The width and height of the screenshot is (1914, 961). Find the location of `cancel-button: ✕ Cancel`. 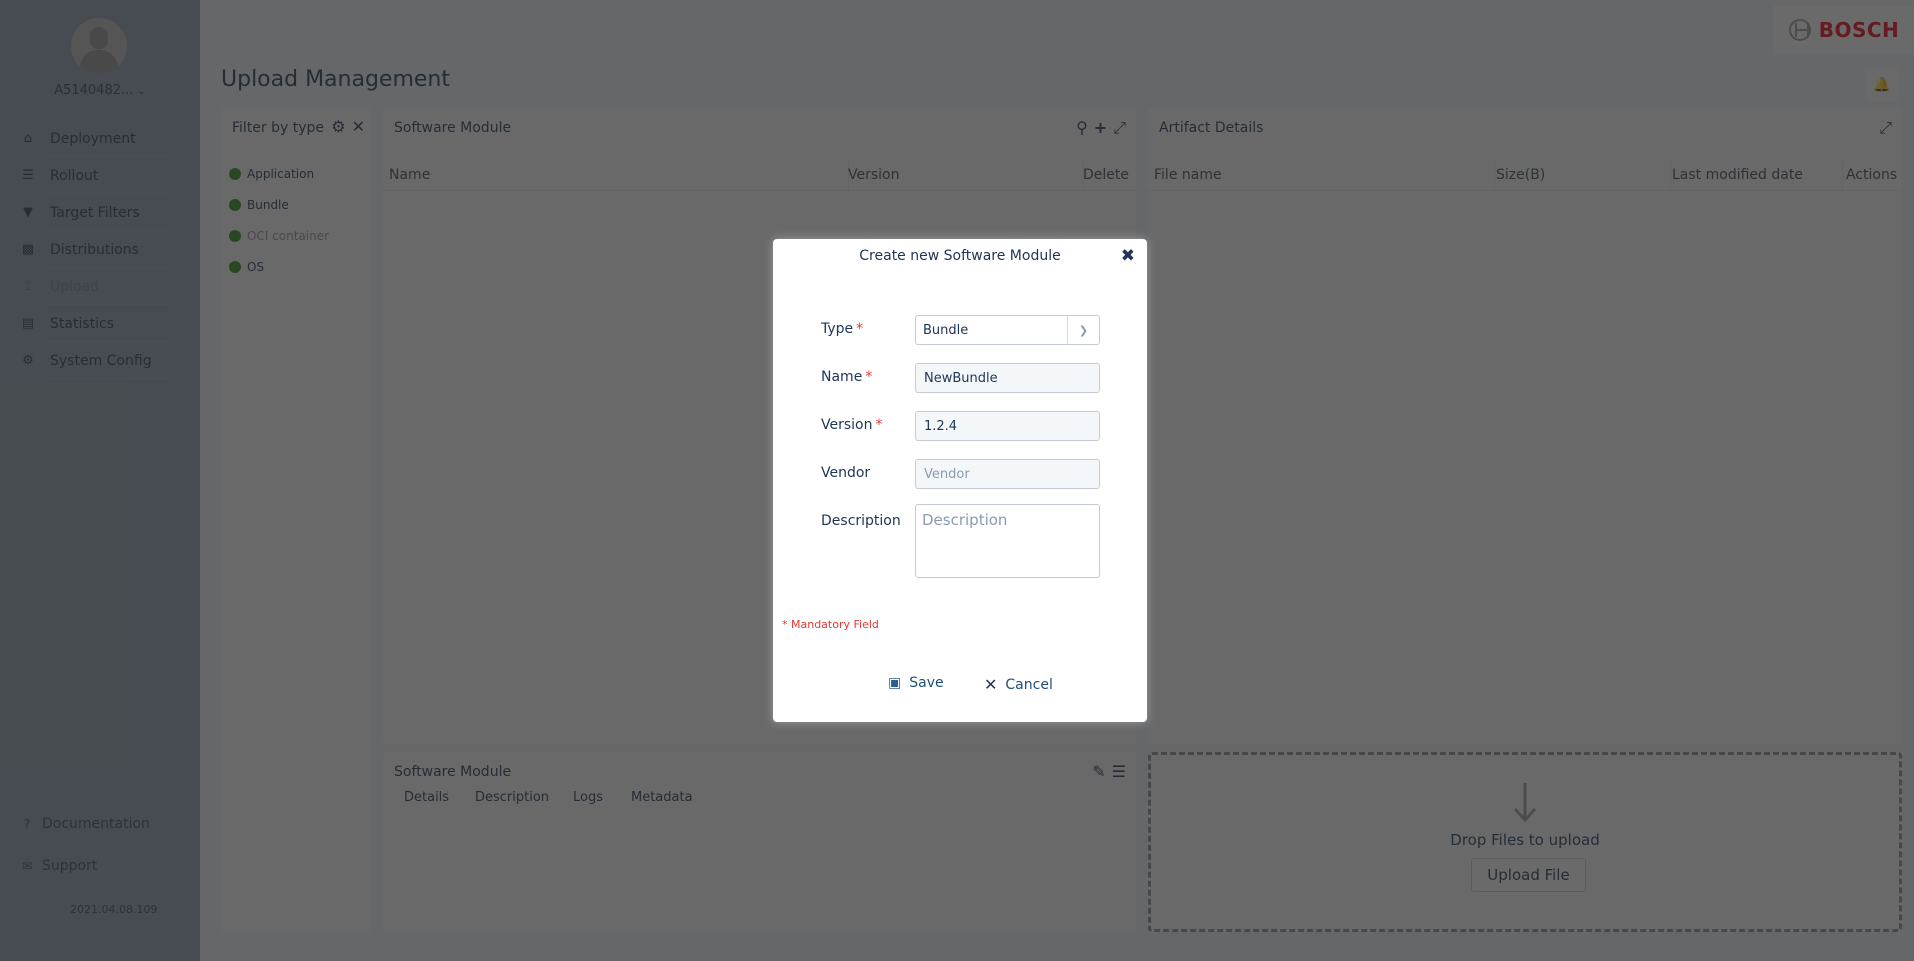

cancel-button: ✕ Cancel is located at coordinates (1018, 684).